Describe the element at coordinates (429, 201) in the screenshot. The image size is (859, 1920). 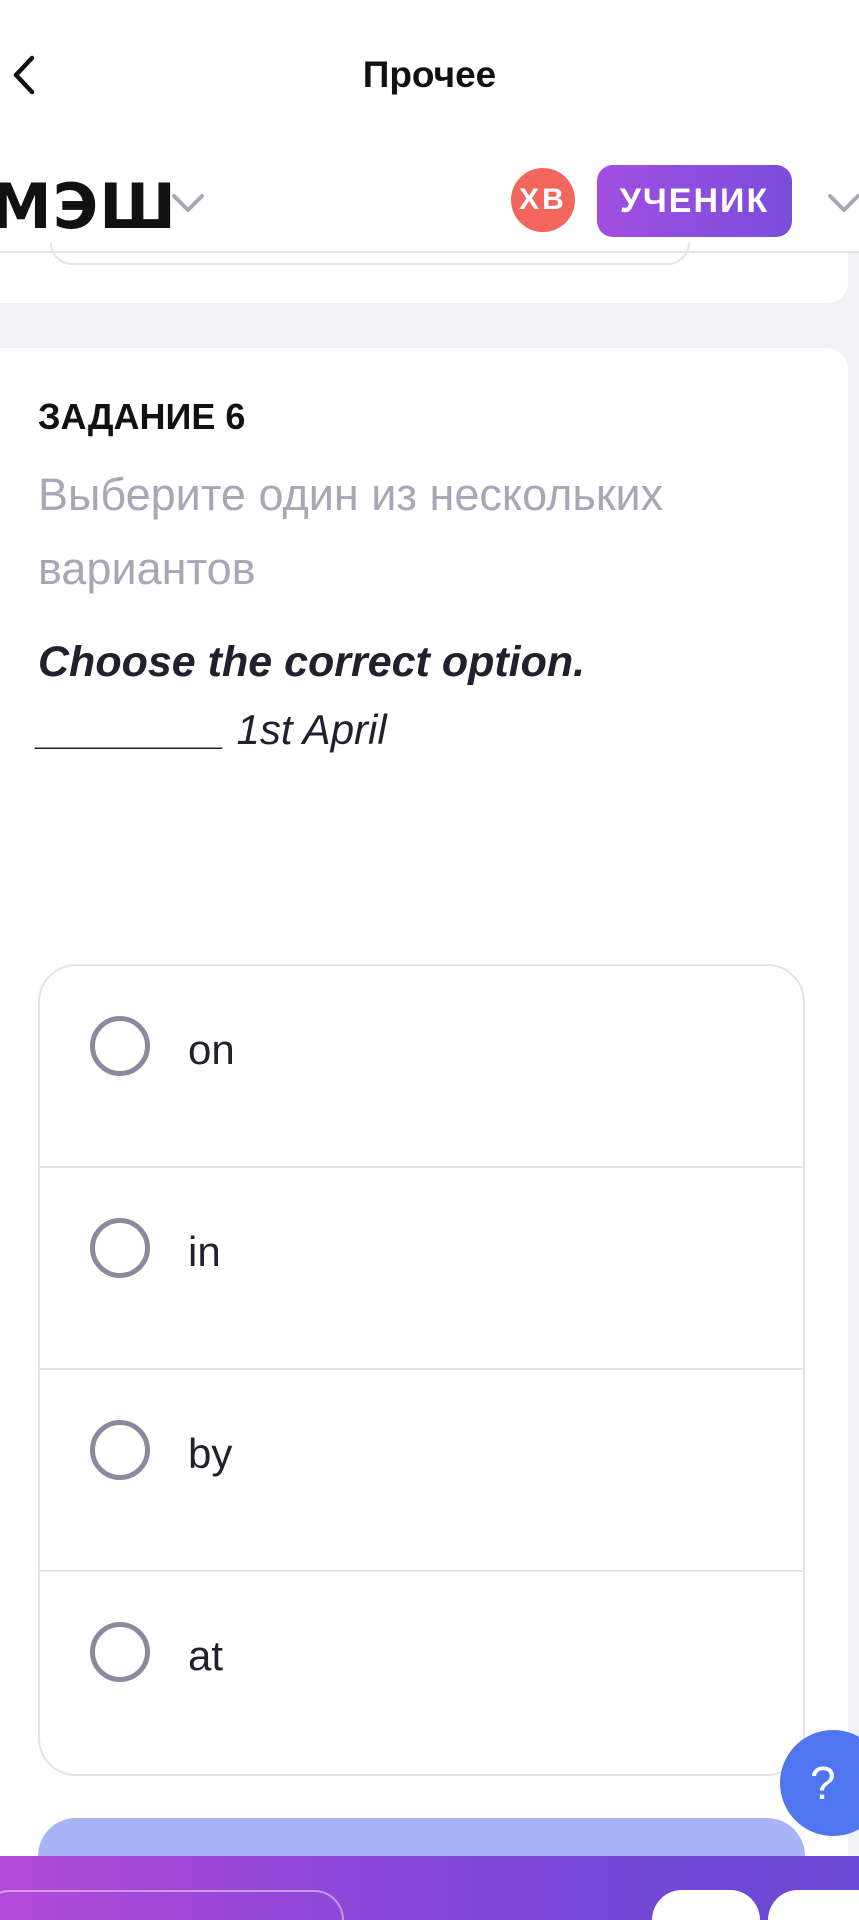
I see `app-header: МЭШ ХВ УЧЕНИК` at that location.